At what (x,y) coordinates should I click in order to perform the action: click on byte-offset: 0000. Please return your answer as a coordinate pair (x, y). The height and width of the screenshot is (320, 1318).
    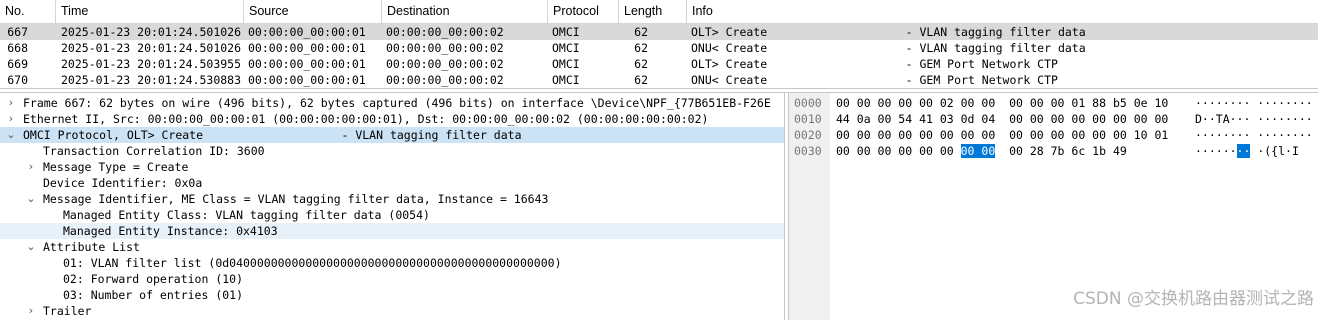
    Looking at the image, I should click on (808, 103).